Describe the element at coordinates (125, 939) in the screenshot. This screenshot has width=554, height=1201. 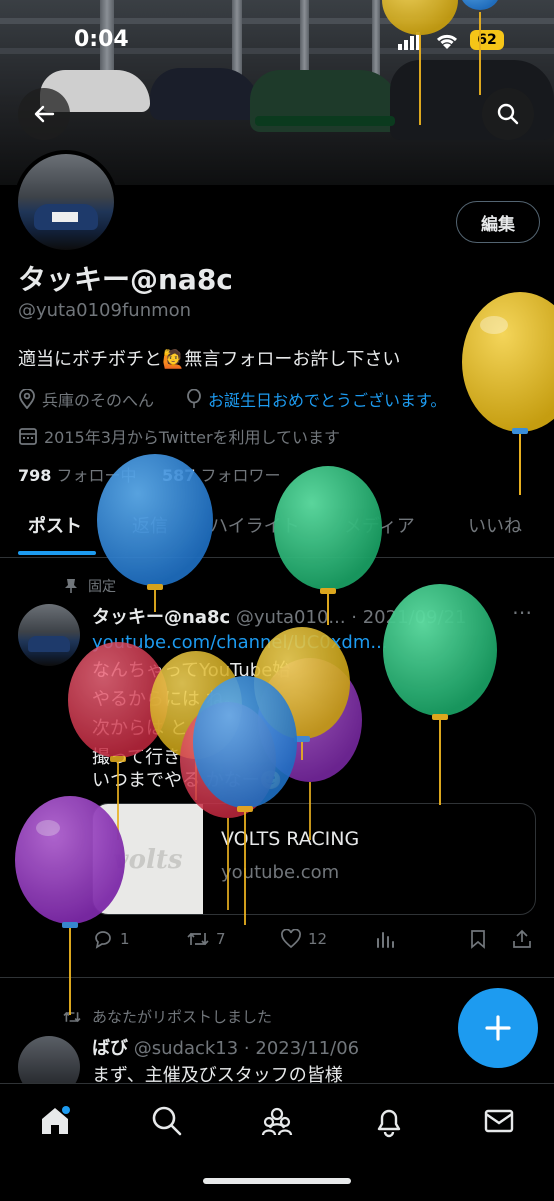
I see `reply-count: 1` at that location.